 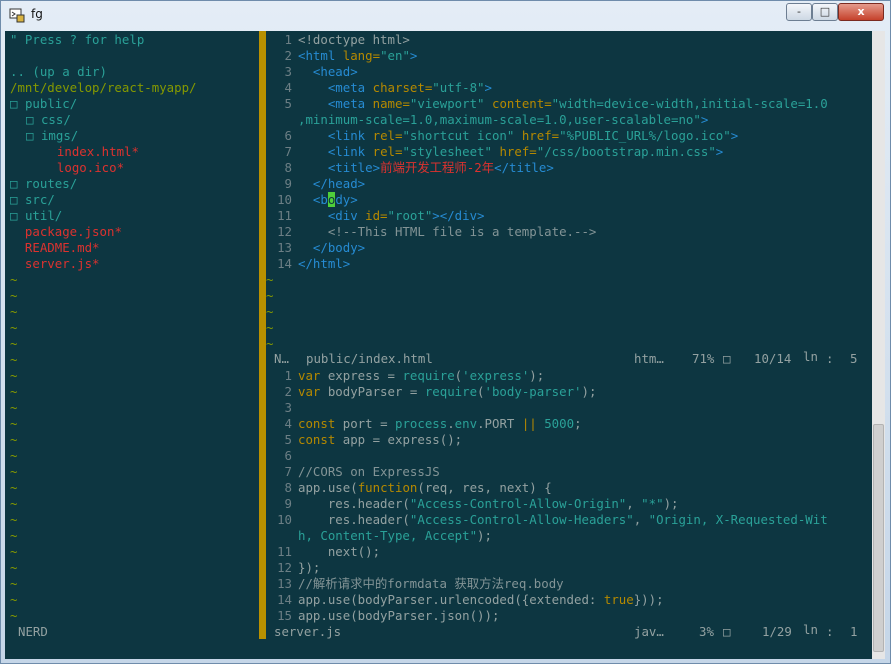 What do you see at coordinates (825, 12) in the screenshot?
I see `maximize-button: □` at bounding box center [825, 12].